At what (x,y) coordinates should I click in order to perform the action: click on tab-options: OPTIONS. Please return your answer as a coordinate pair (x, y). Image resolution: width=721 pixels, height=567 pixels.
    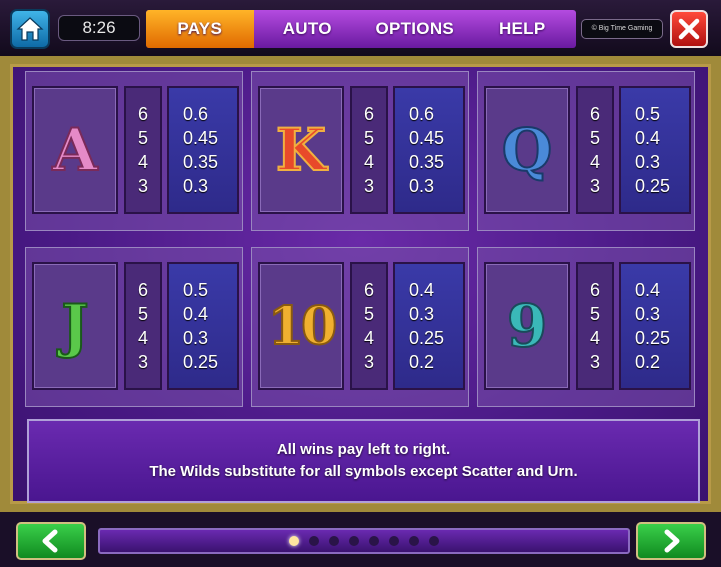
    Looking at the image, I should click on (415, 29).